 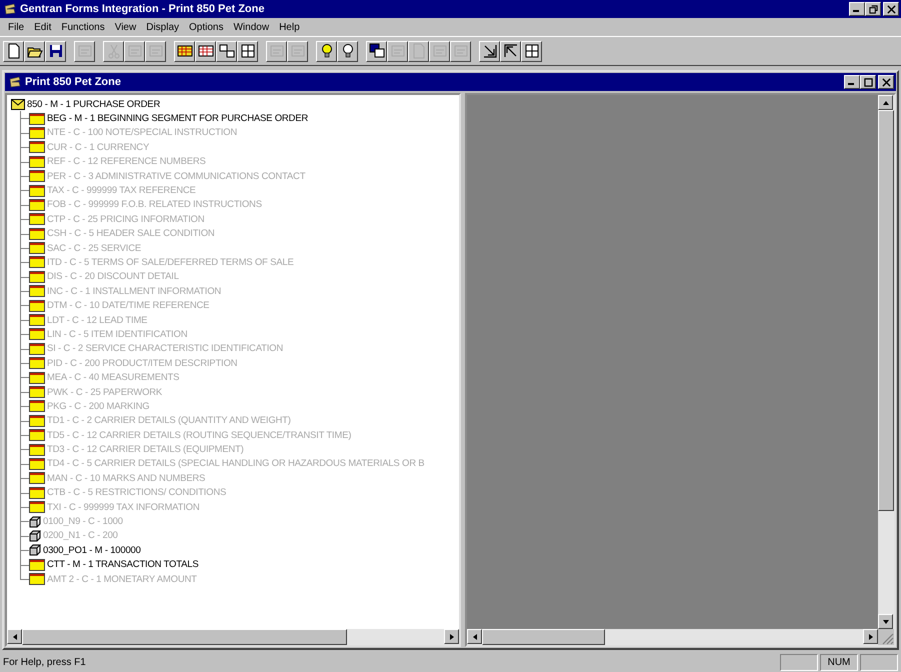 What do you see at coordinates (289, 27) in the screenshot?
I see `menu-item: Help` at bounding box center [289, 27].